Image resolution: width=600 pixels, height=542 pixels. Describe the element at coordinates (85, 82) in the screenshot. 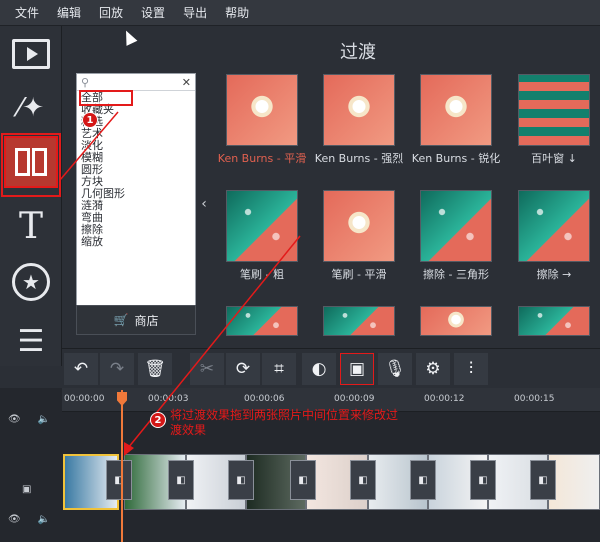

I see `search-icon: ⚲` at that location.